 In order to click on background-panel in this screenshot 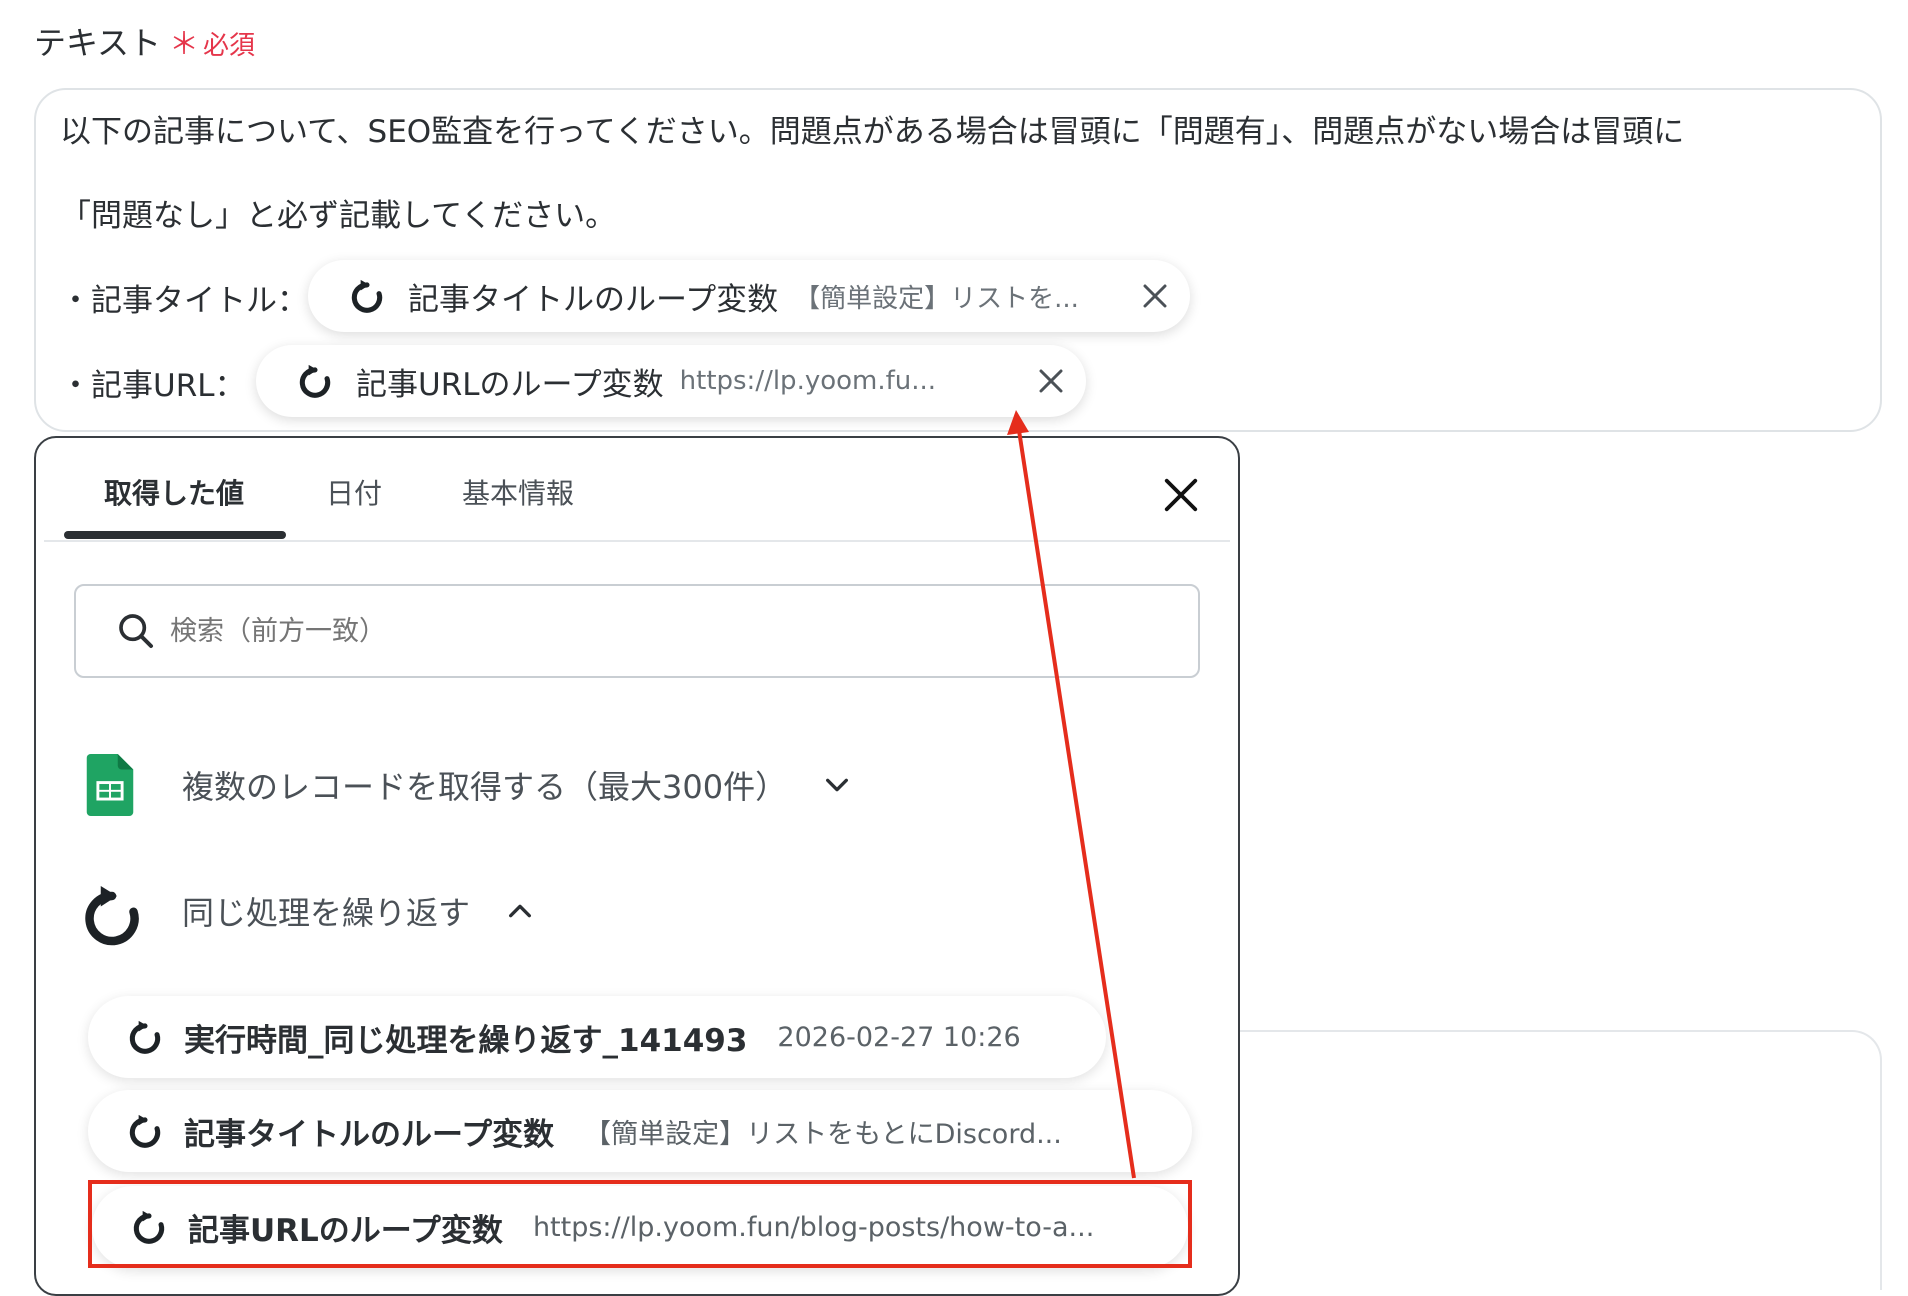, I will do `click(1561, 1160)`.